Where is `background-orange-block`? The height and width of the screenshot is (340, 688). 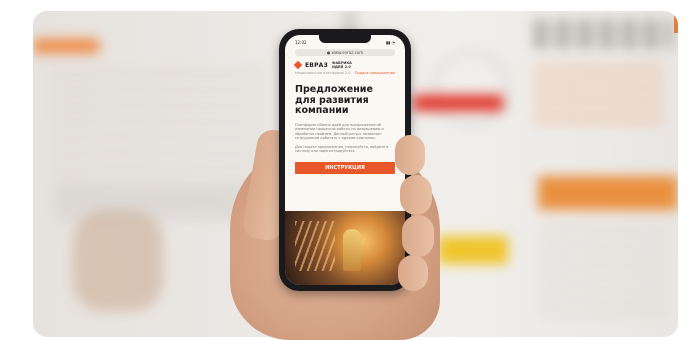 background-orange-block is located at coordinates (608, 193).